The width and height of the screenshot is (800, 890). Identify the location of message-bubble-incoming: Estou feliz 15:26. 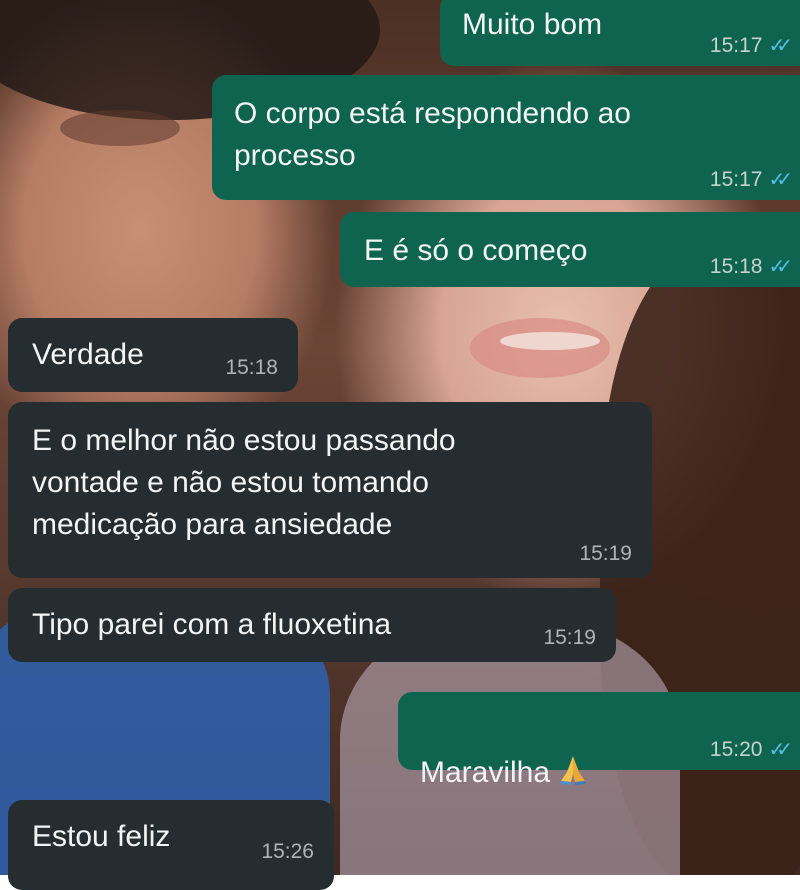
(171, 845).